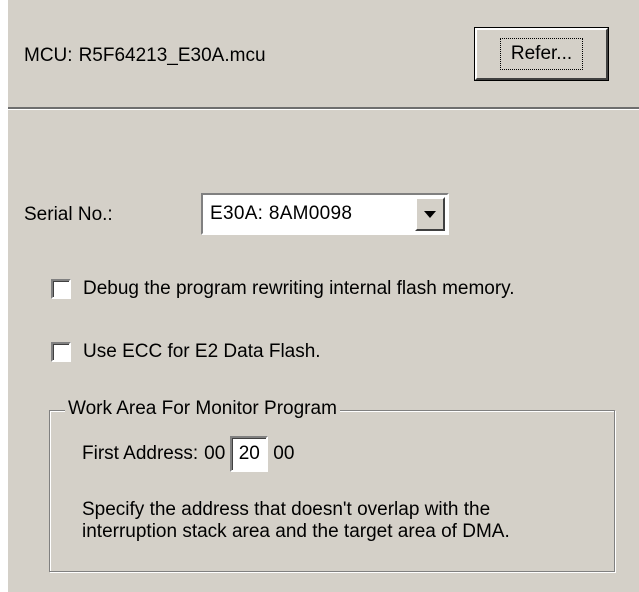 The image size is (639, 592). I want to click on mcu-file-name: R5F64213_E30A.mcu, so click(172, 55).